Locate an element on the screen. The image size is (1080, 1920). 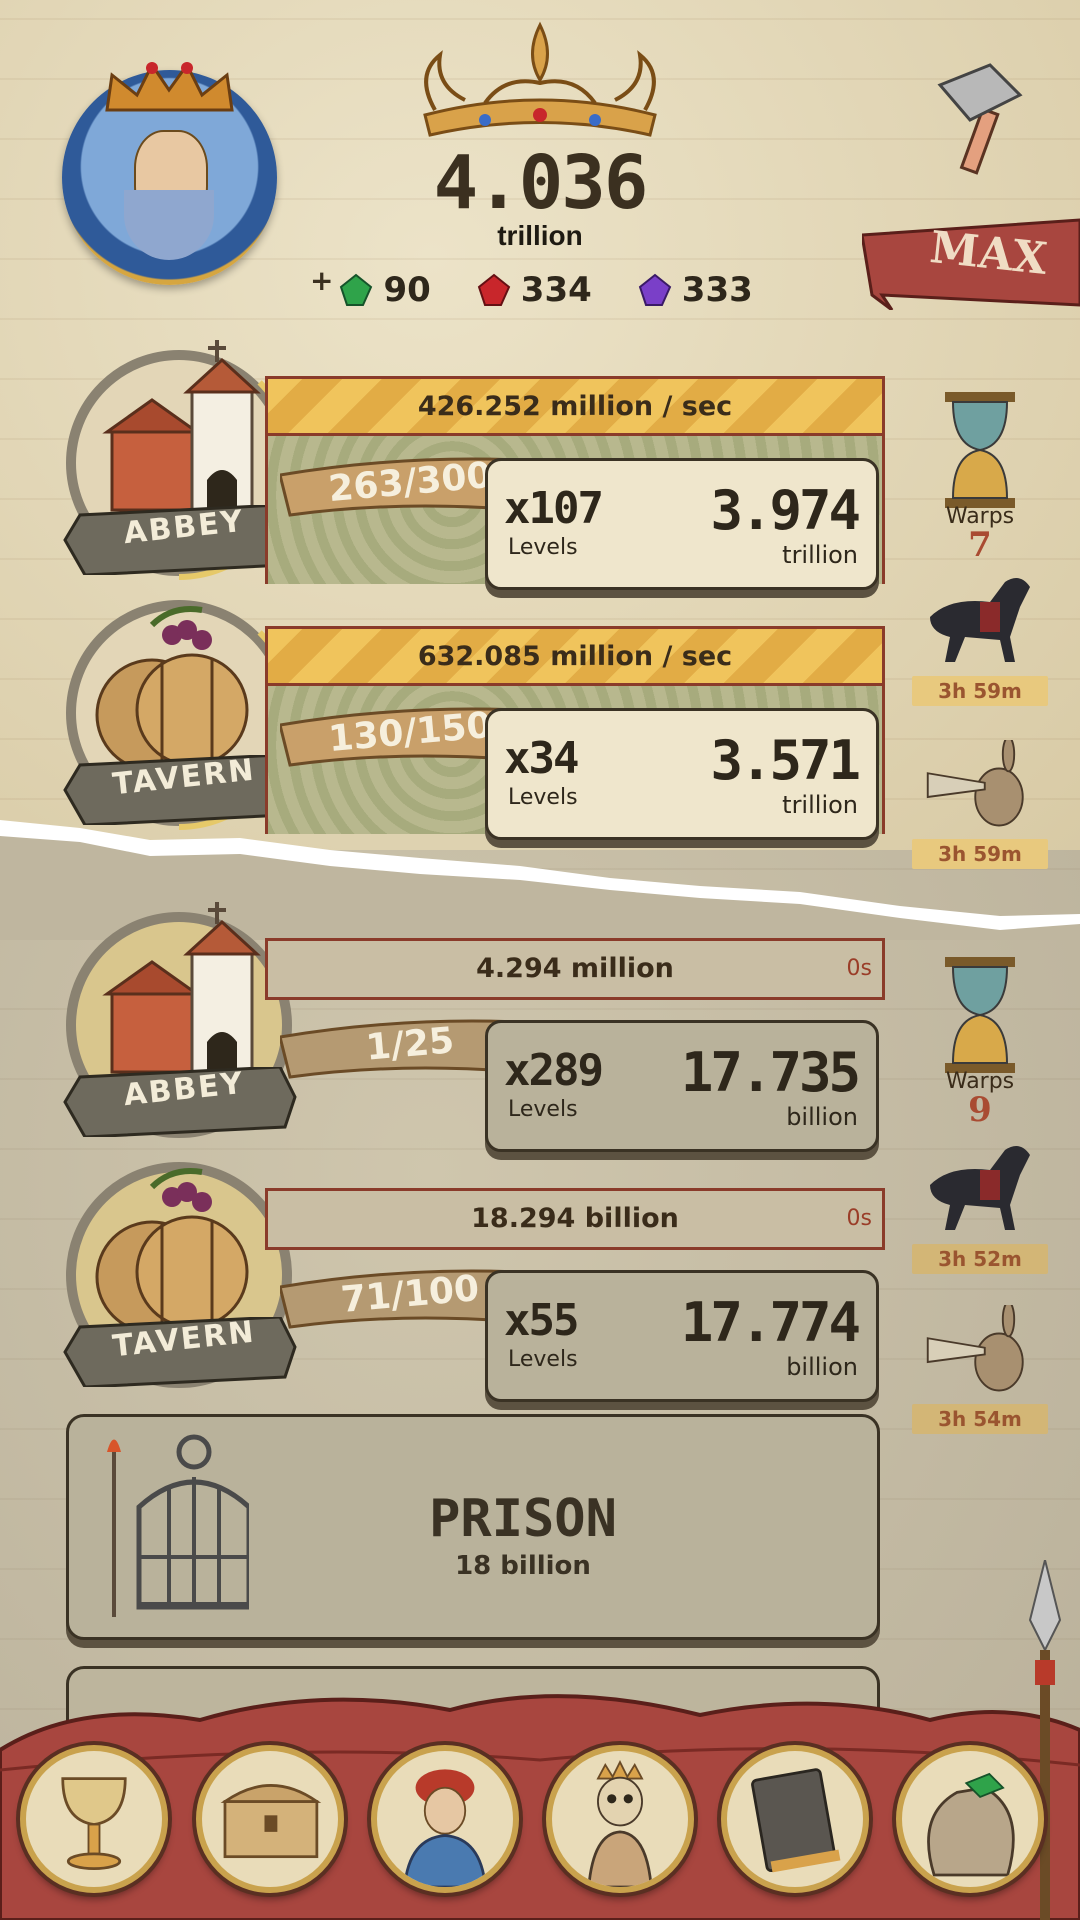
upgrade-cost-unit: trillion is located at coordinates (820, 555).